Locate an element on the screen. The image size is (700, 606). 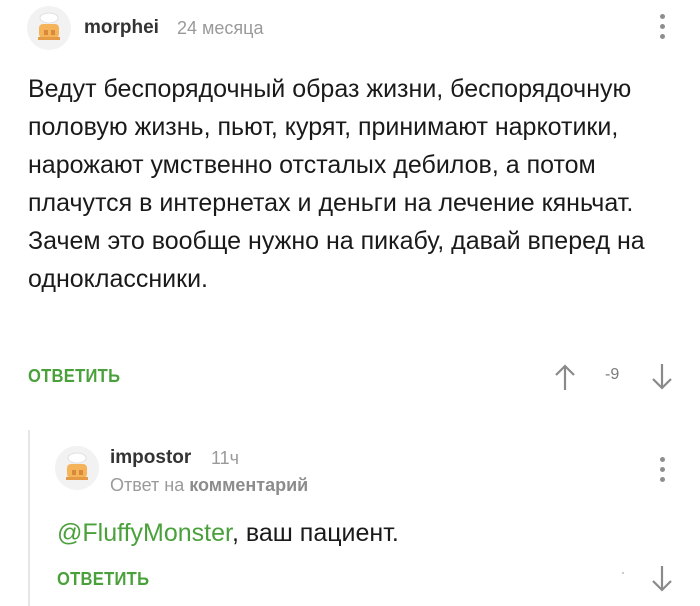
arrow-up-icon is located at coordinates (565, 377).